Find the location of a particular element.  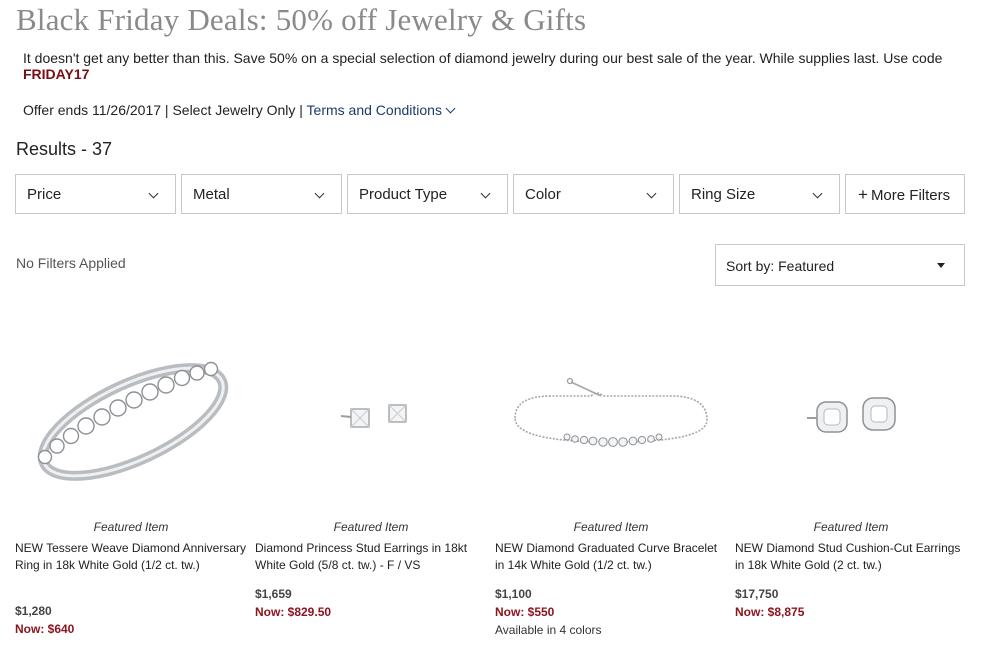

filter-price: Price is located at coordinates (95, 194).